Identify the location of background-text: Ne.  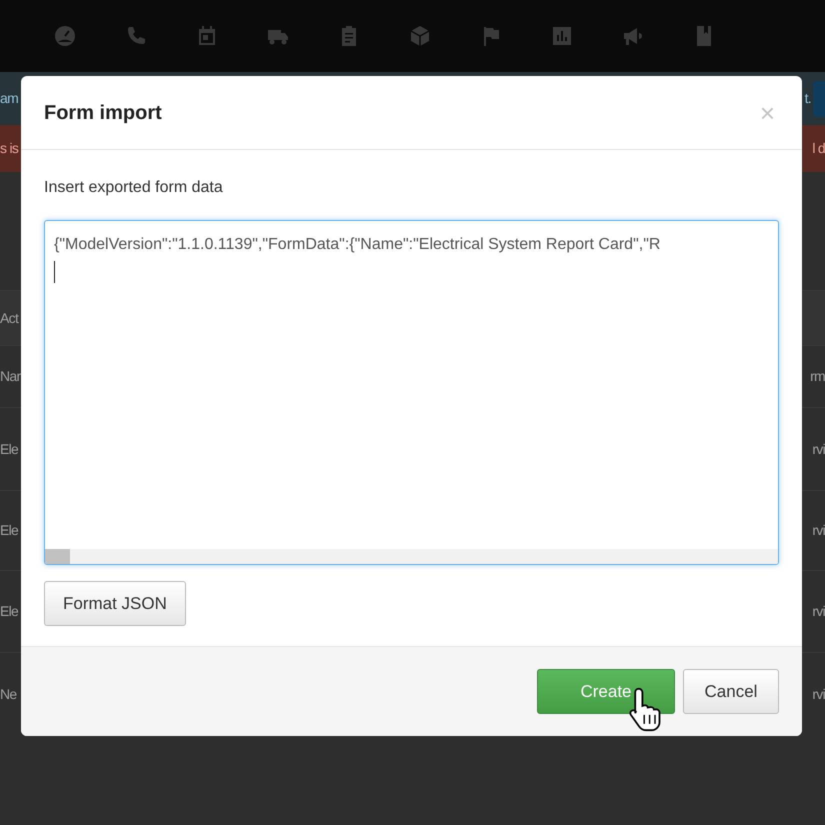
(8, 694).